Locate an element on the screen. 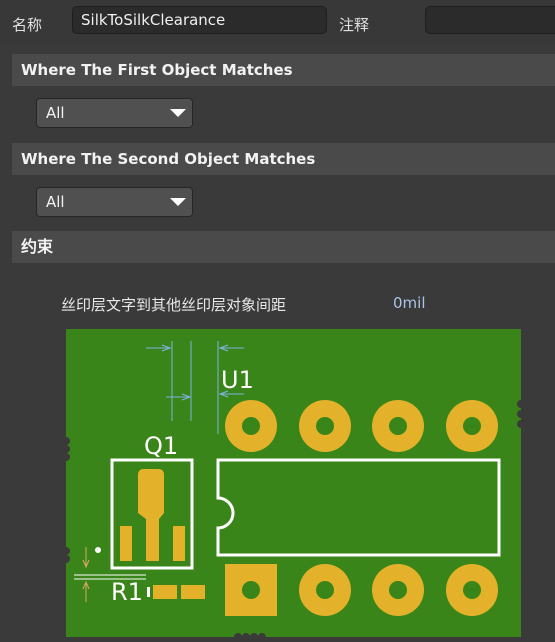  r1-silk-mark is located at coordinates (148, 592).